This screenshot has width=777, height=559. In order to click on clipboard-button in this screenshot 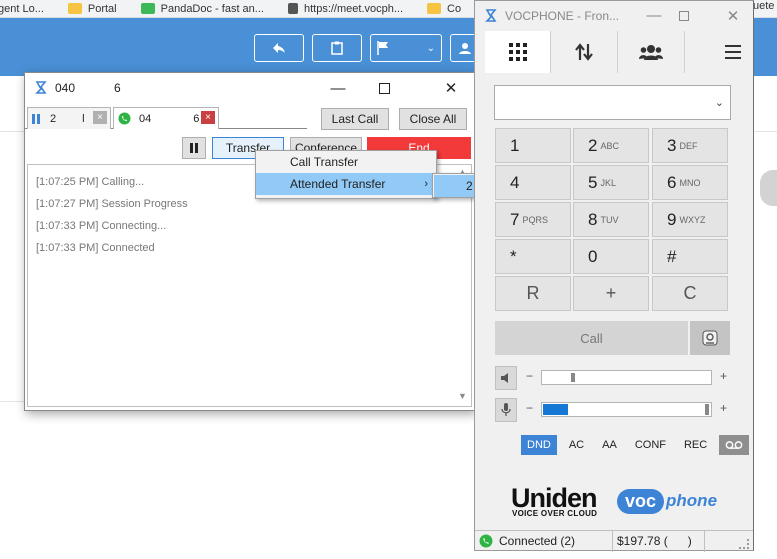, I will do `click(337, 48)`.